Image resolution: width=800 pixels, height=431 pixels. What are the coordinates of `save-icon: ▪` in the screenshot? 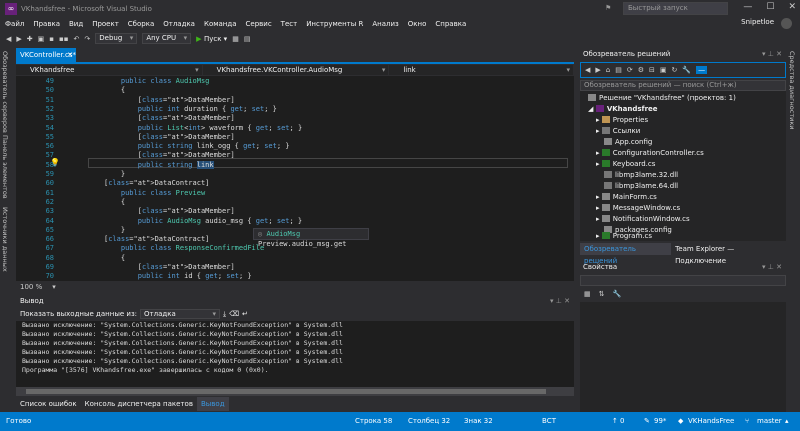 It's located at (51, 39).